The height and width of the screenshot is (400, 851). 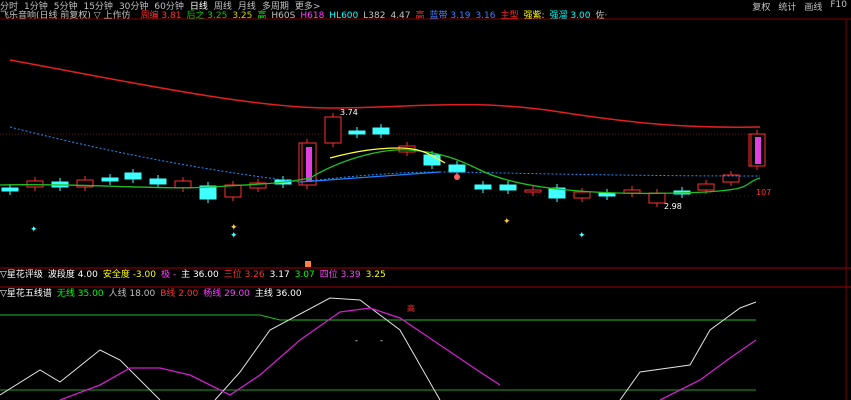 I want to click on indicator1-item: 3.07, so click(x=304, y=274).